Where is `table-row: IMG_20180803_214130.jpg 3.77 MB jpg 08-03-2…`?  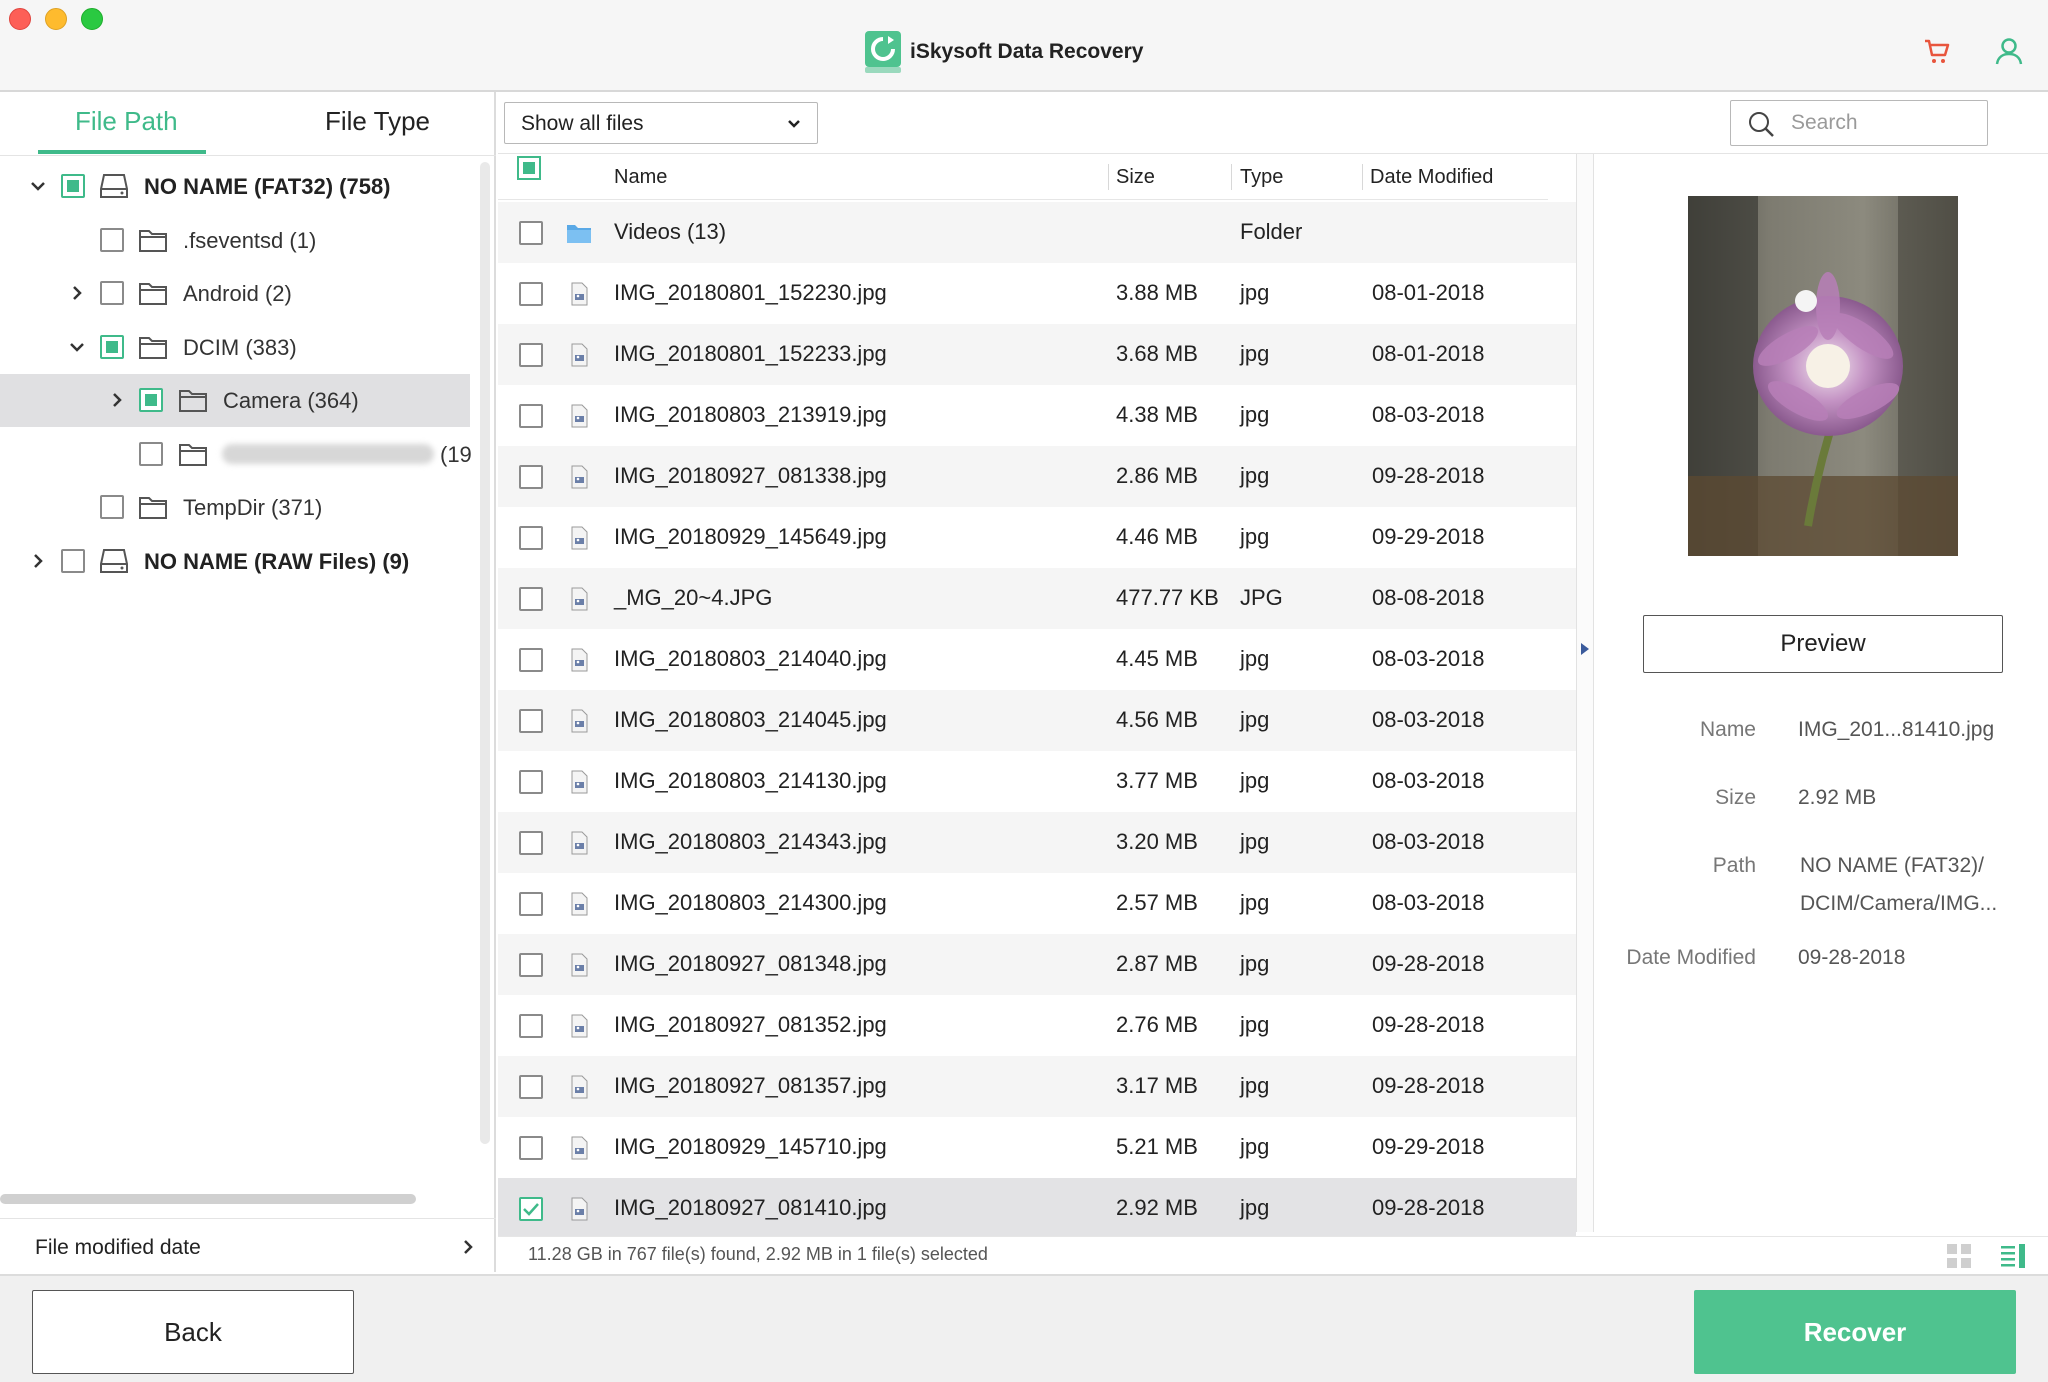
table-row: IMG_20180803_214130.jpg 3.77 MB jpg 08-03-2… is located at coordinates (1037, 781).